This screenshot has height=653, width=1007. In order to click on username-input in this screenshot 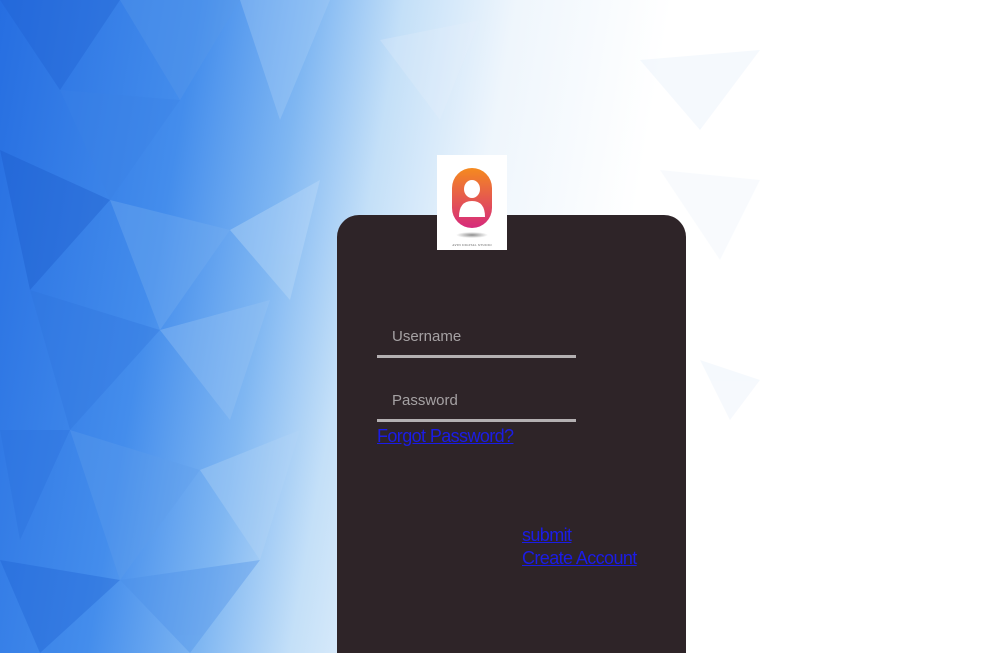, I will do `click(476, 338)`.